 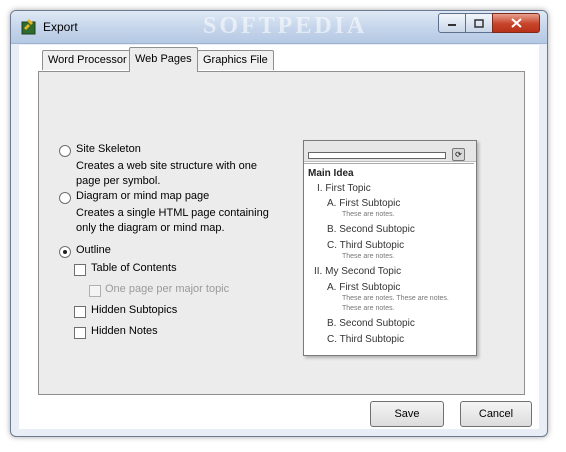 What do you see at coordinates (28, 27) in the screenshot?
I see `app-icon` at bounding box center [28, 27].